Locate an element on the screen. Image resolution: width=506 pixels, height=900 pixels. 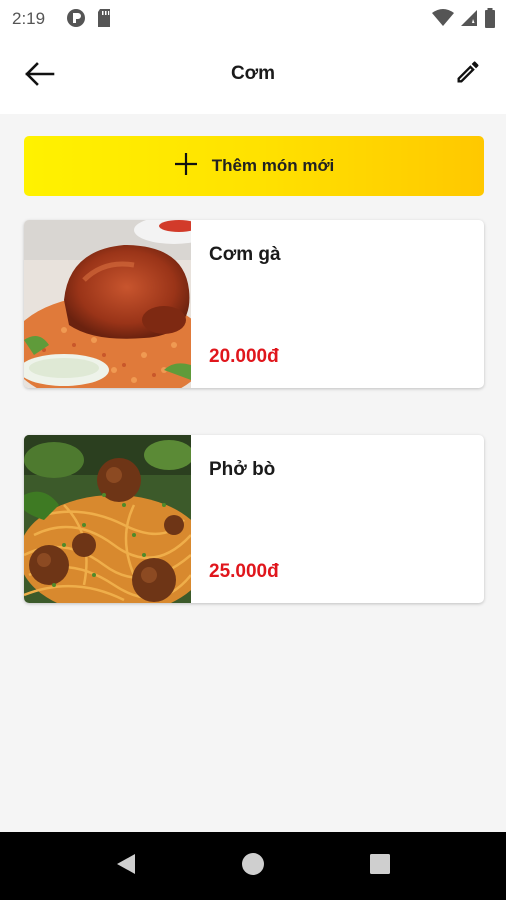
pencil-icon is located at coordinates (468, 74).